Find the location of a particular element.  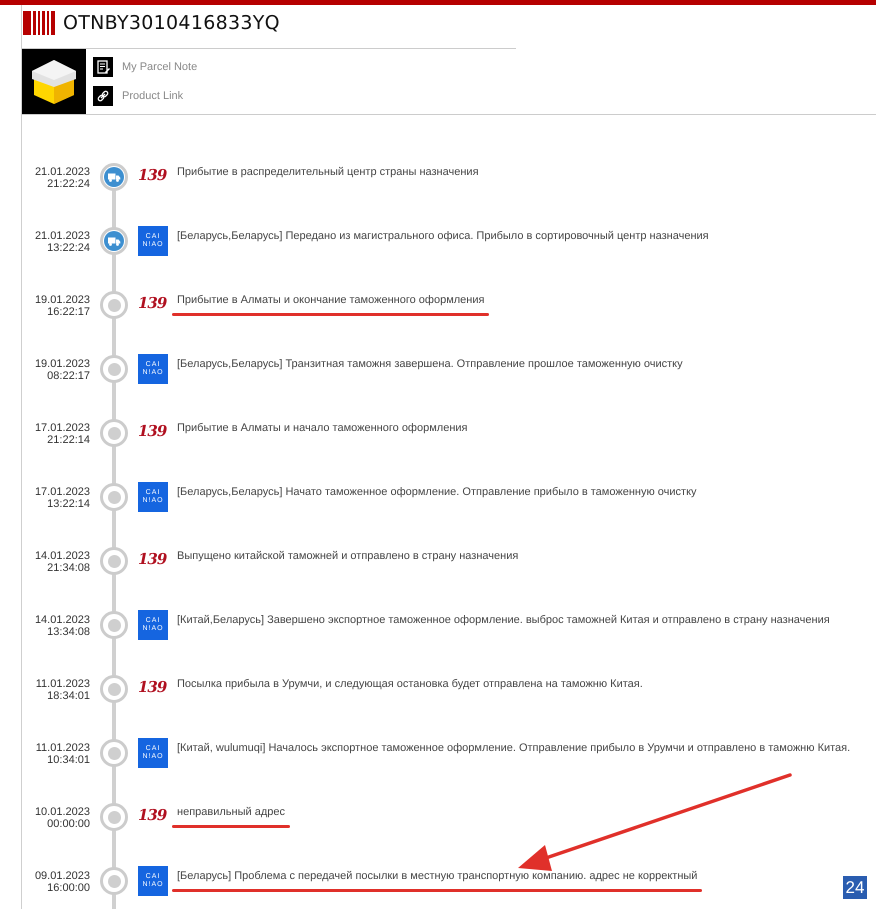

parcel-box-icon is located at coordinates (54, 81).